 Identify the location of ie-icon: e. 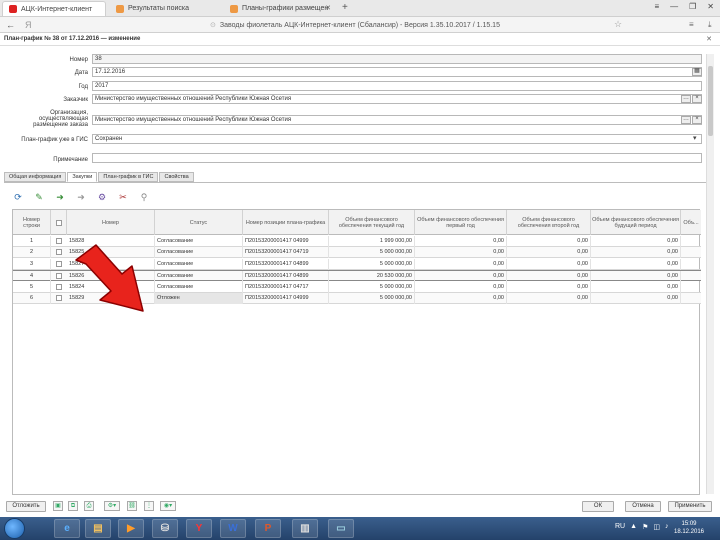
(67, 528).